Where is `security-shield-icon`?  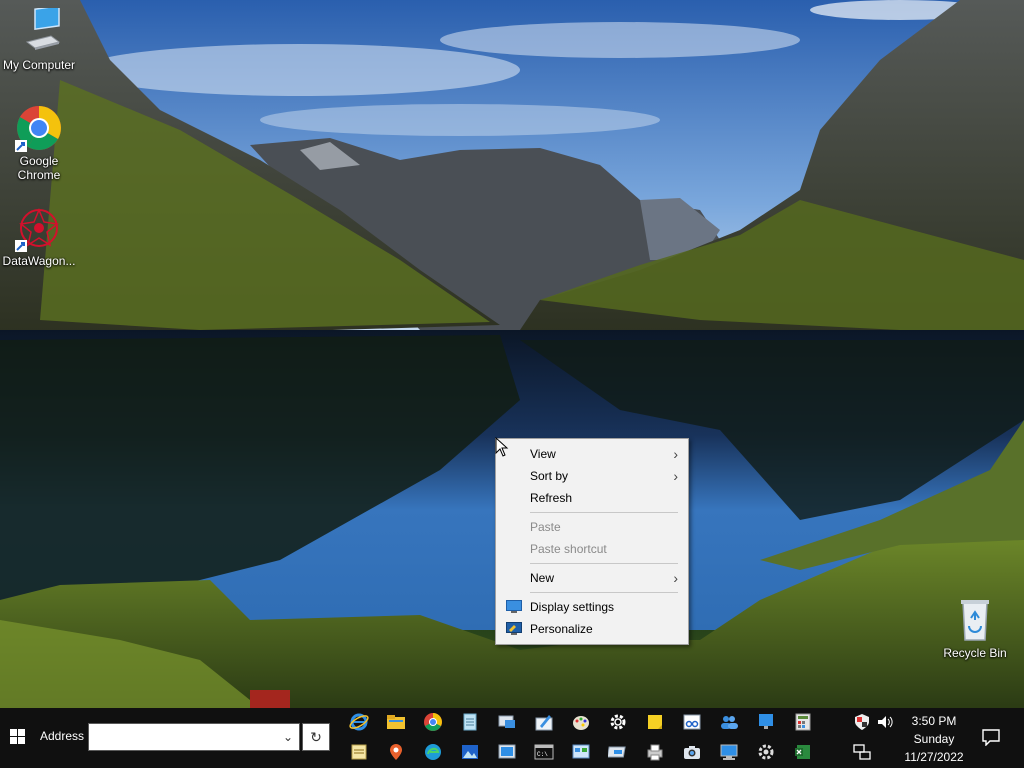
security-shield-icon is located at coordinates (862, 722).